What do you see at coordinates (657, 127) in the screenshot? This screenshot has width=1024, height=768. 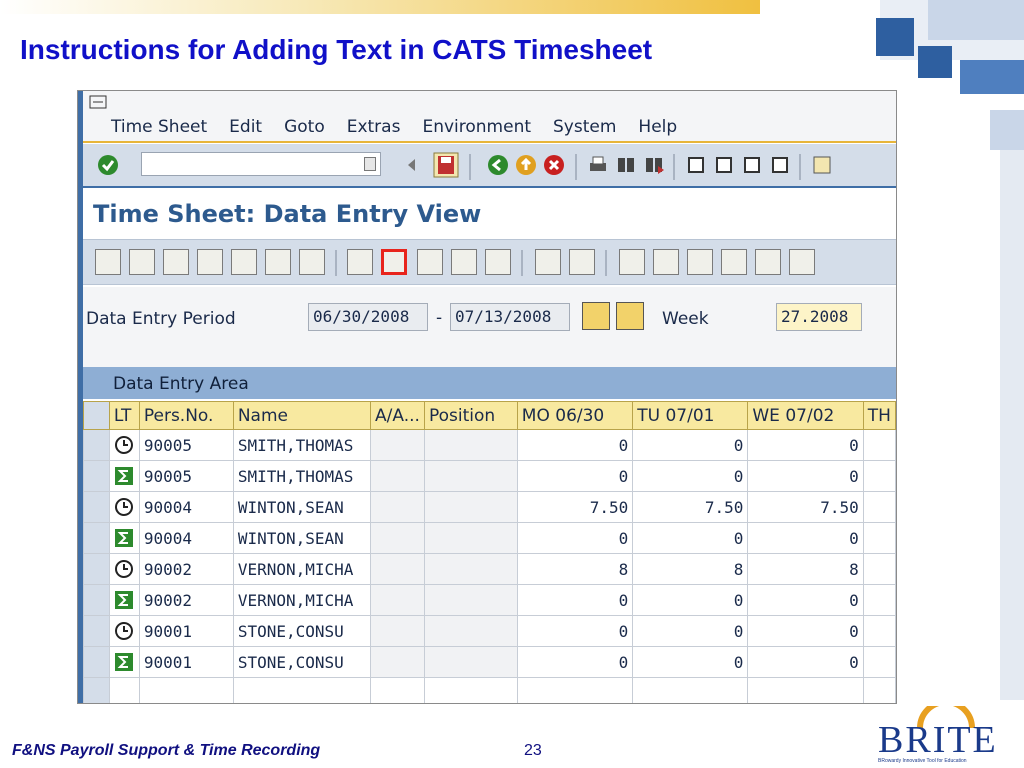 I see `menu-help: Help` at bounding box center [657, 127].